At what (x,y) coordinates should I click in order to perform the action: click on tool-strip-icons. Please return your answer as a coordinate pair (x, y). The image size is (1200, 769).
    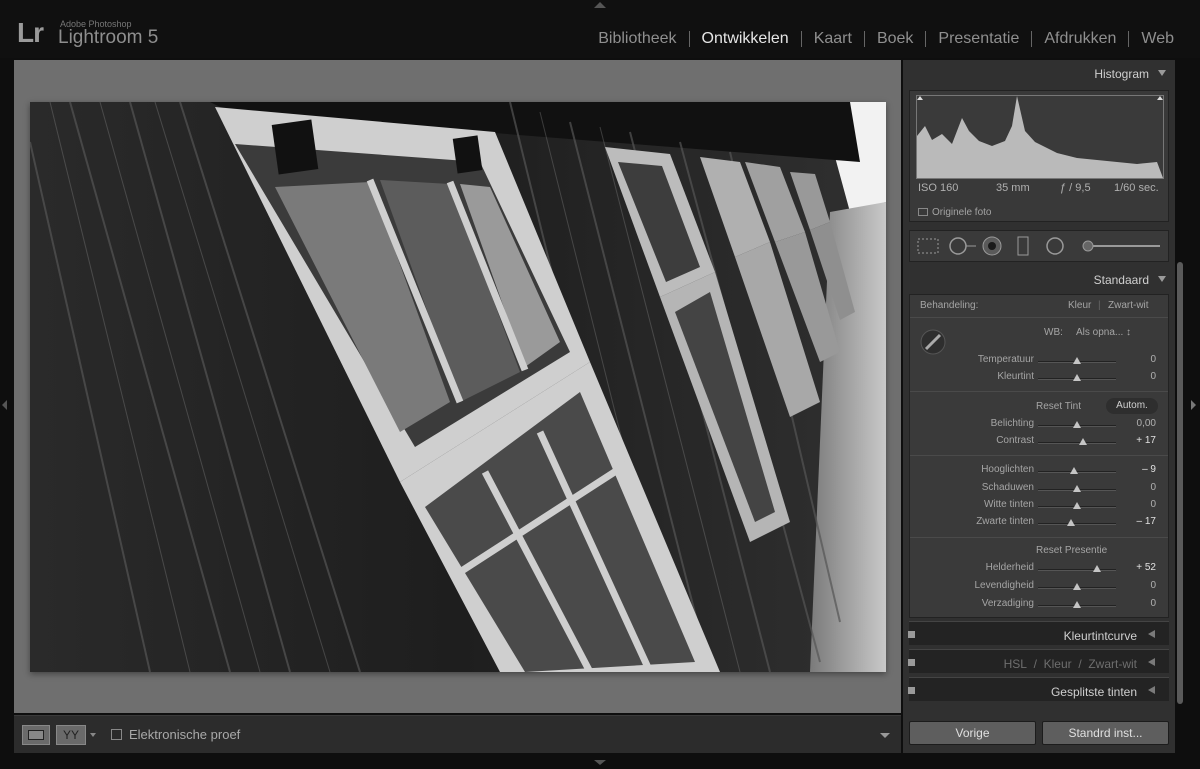
    Looking at the image, I should click on (1038, 246).